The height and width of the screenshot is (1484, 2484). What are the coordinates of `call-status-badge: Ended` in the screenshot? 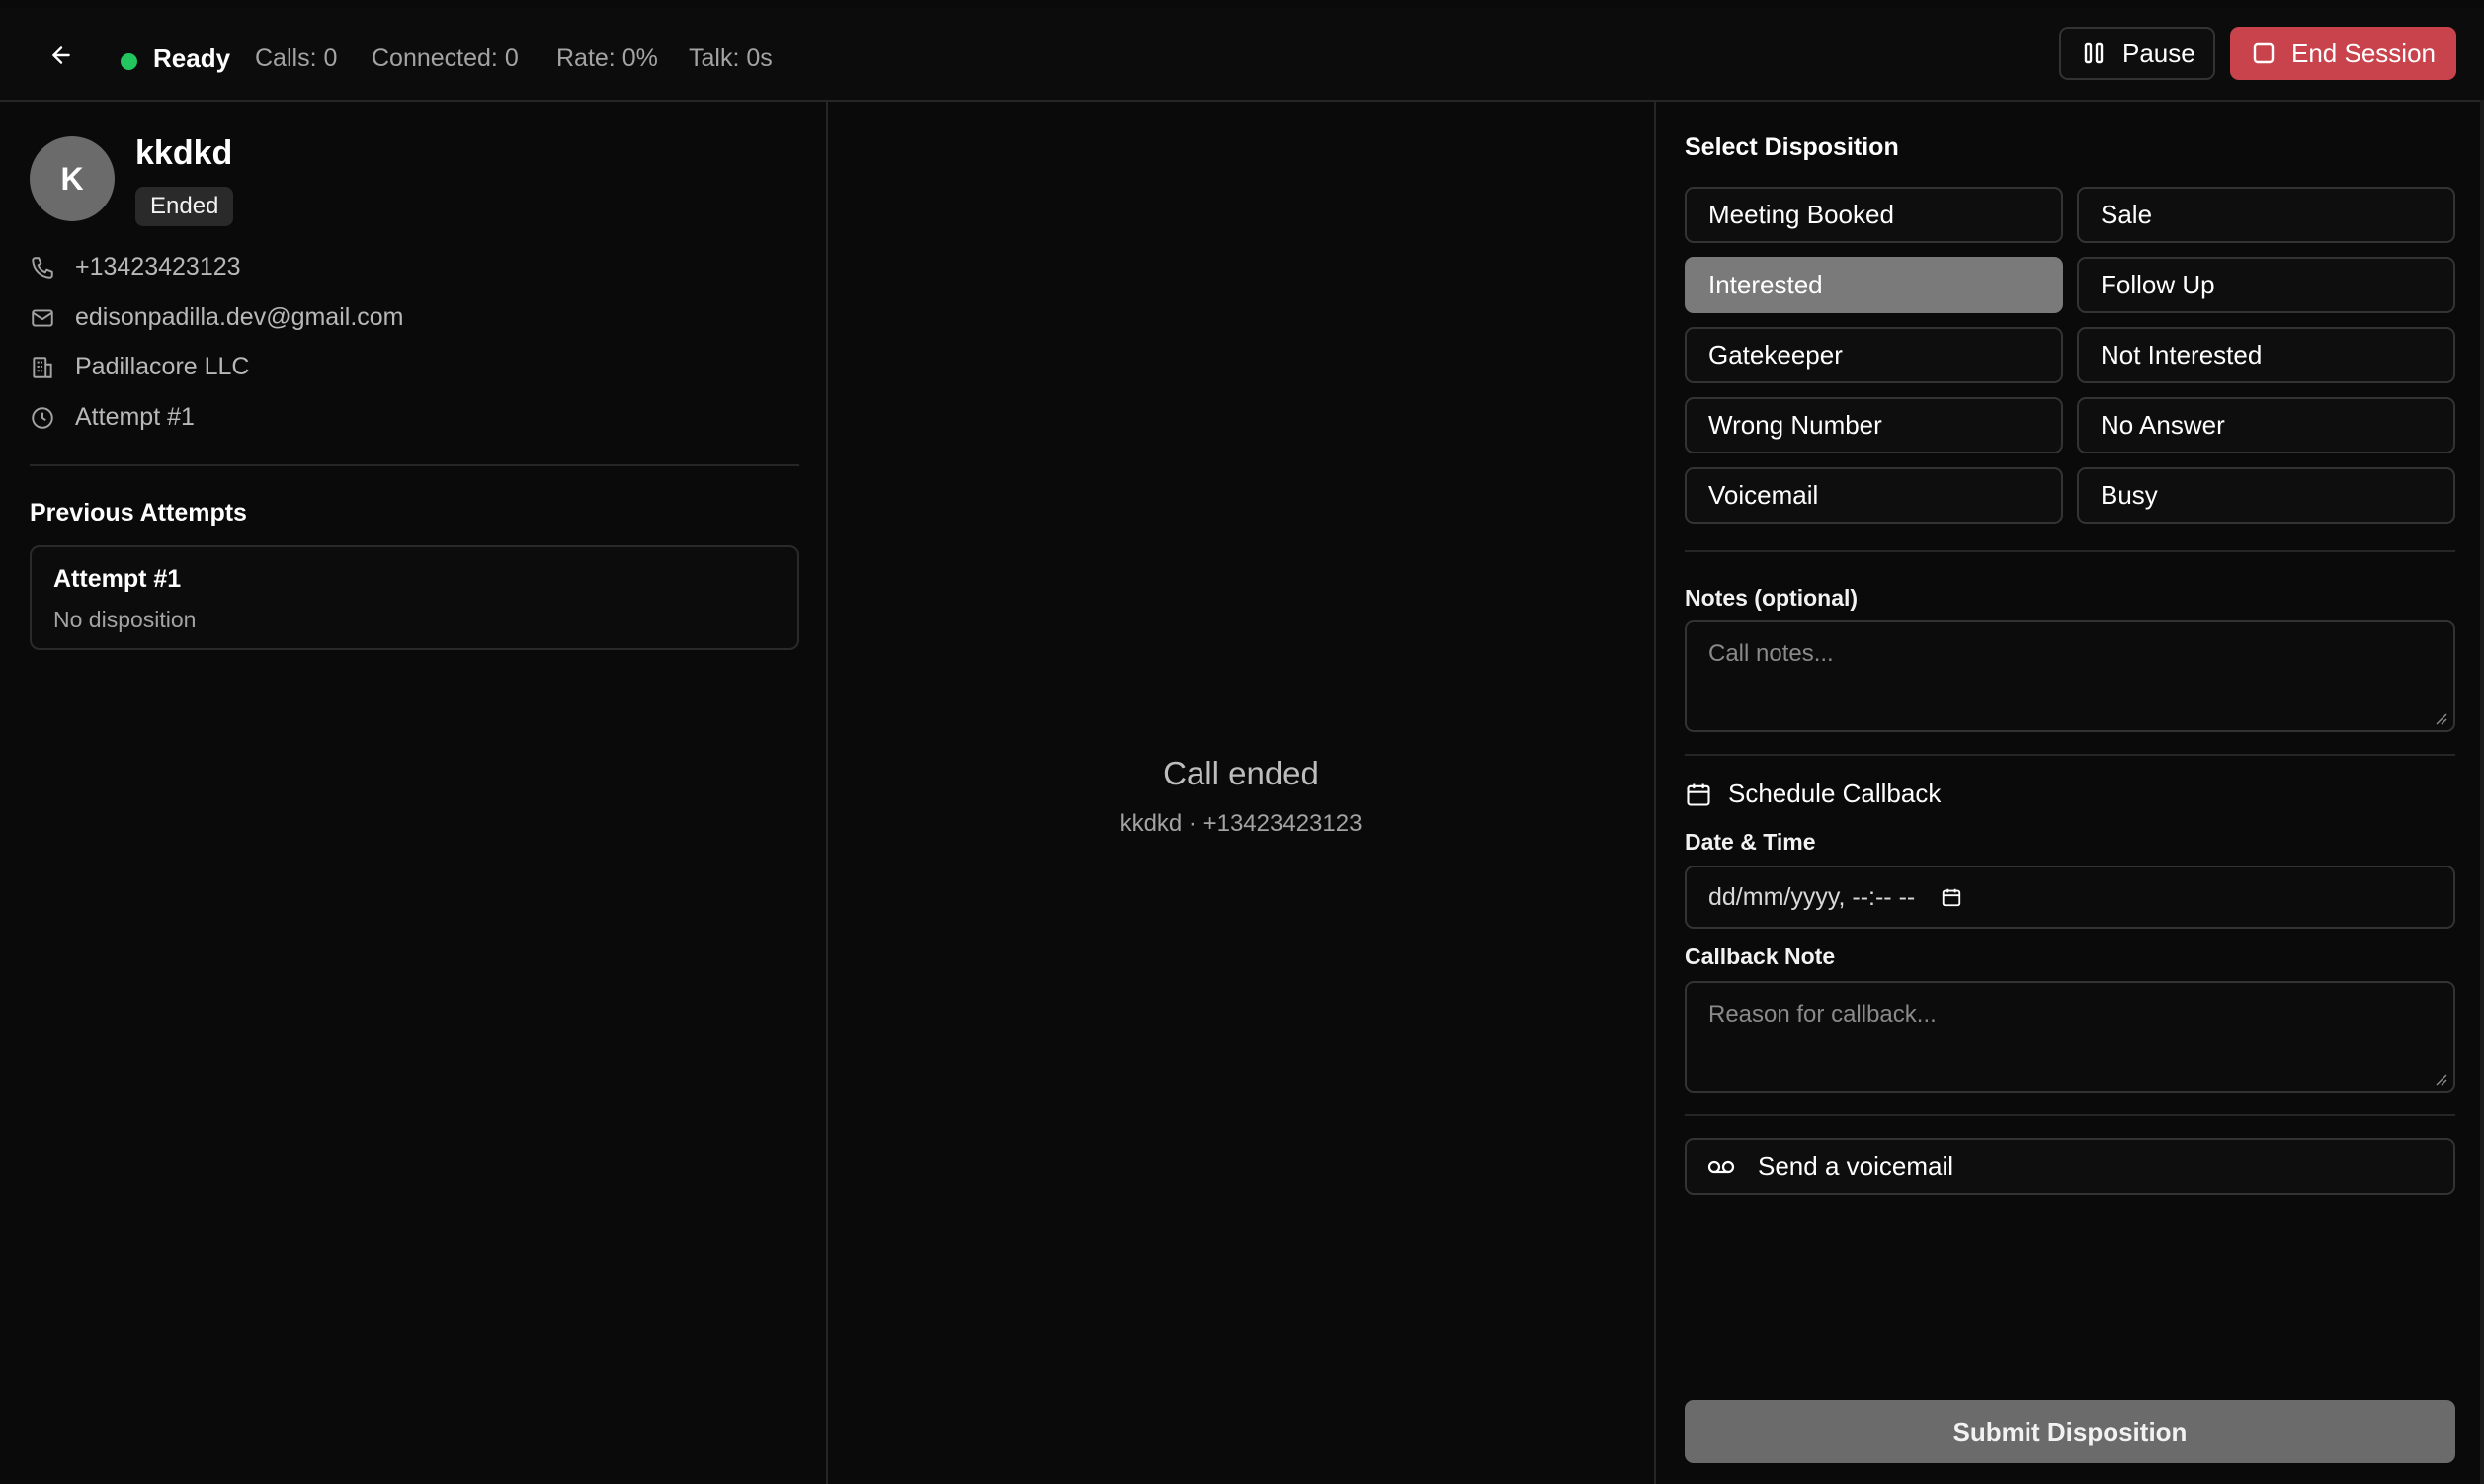 It's located at (184, 206).